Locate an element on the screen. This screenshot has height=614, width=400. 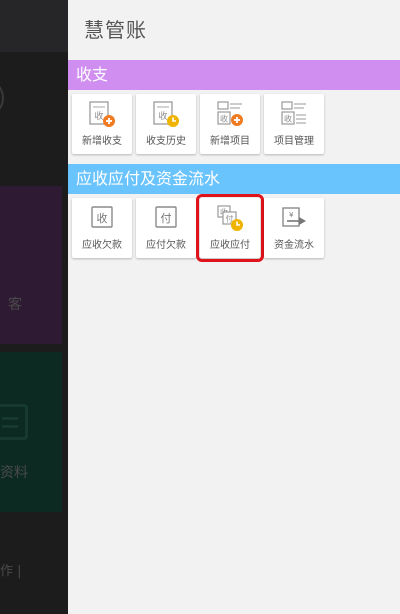
project-add-button: 收 新增项目 is located at coordinates (230, 124).